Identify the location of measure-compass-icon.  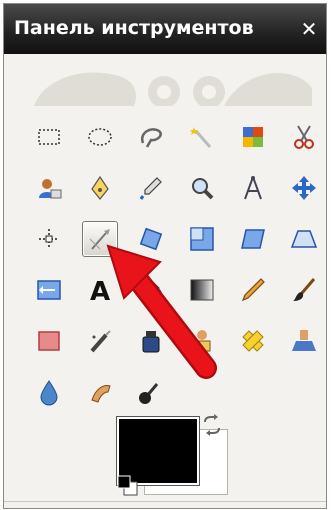
(253, 188).